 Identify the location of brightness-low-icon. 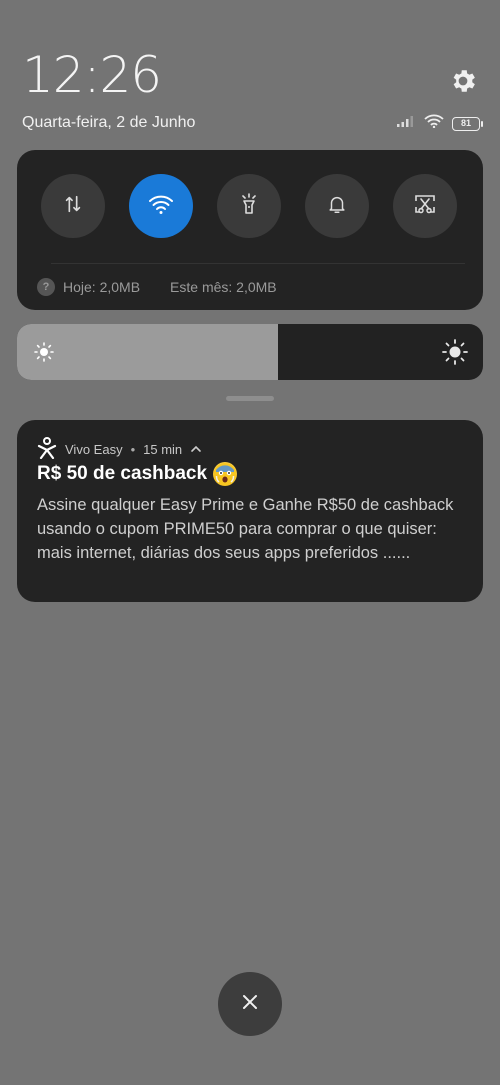
(44, 354).